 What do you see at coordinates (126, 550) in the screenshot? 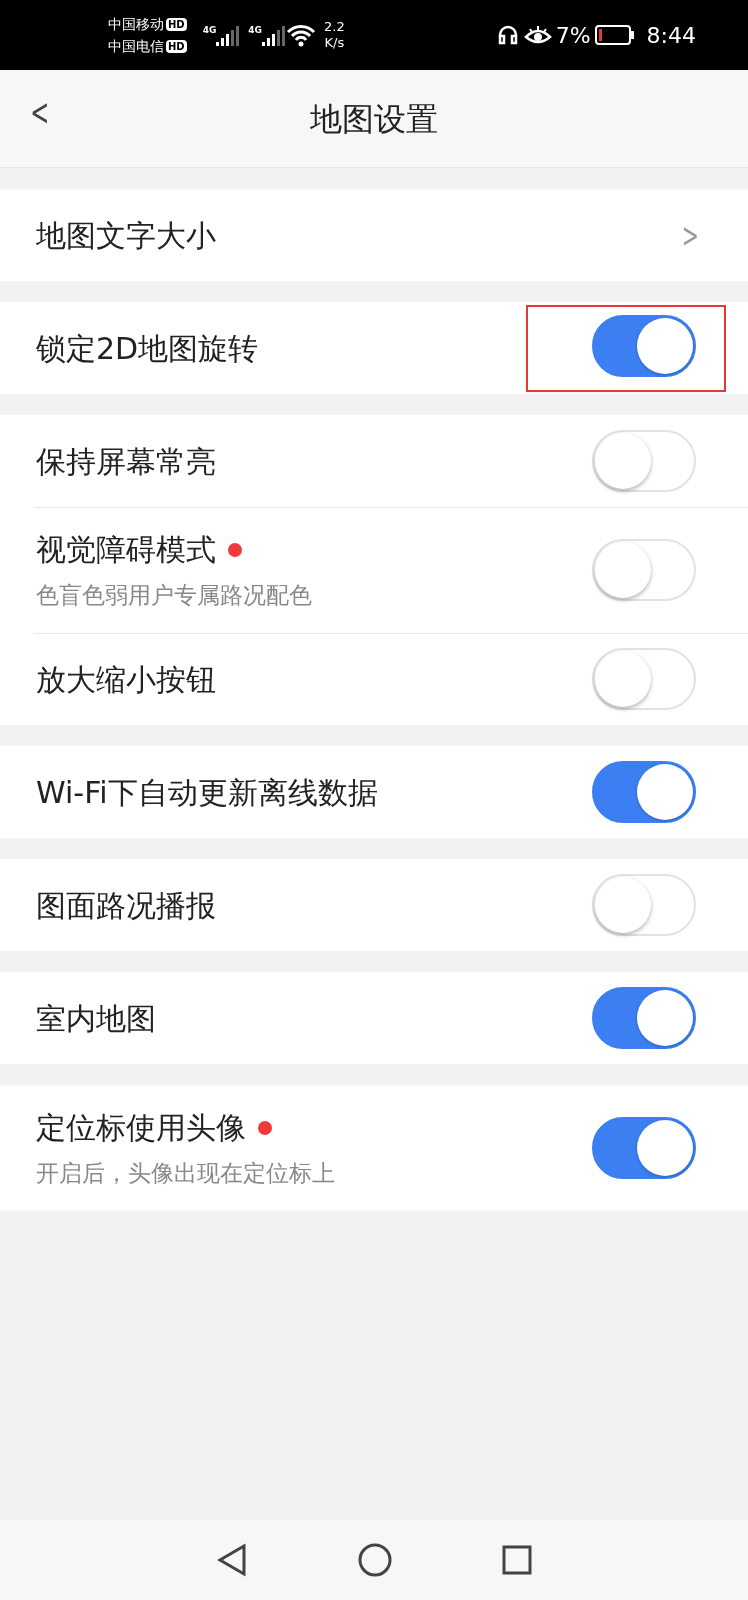
I see `setting-label: 视觉障碍模式` at bounding box center [126, 550].